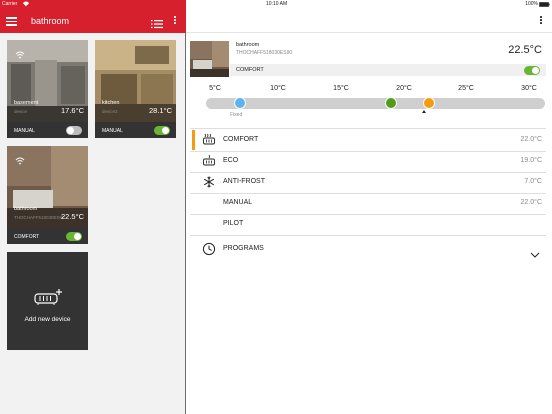  What do you see at coordinates (231, 160) in the screenshot?
I see `mode-label: ECO` at bounding box center [231, 160].